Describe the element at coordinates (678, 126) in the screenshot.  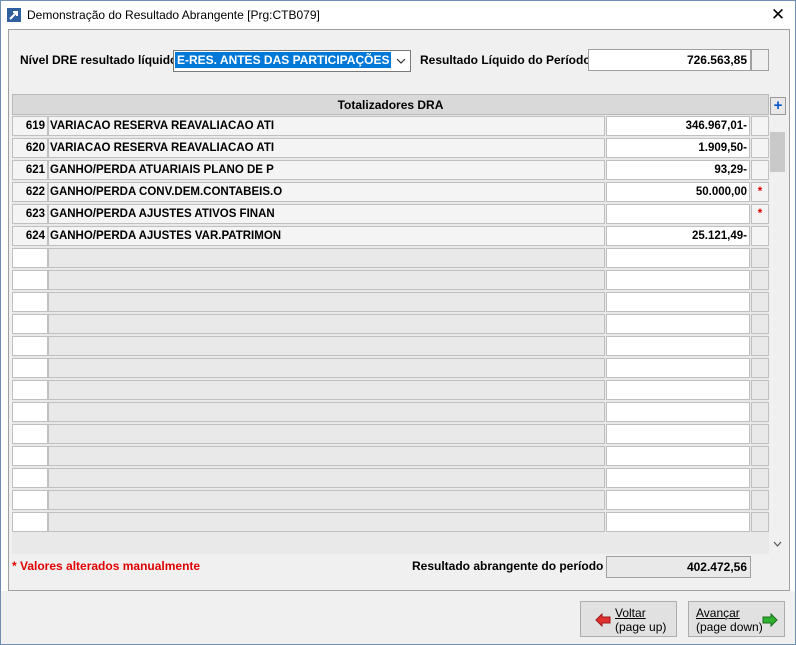
I see `row-value-input: 346.967,01-` at that location.